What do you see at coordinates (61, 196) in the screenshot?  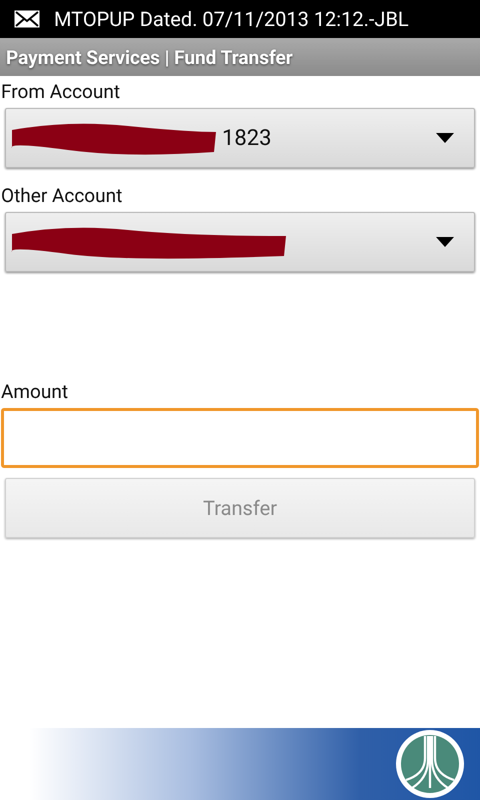 I see `field-label: Other Account` at bounding box center [61, 196].